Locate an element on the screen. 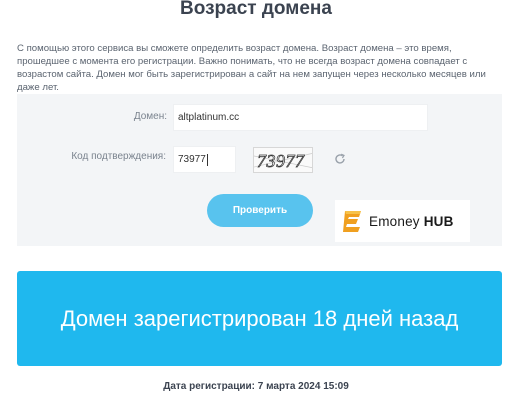 The height and width of the screenshot is (395, 512). captcha-image: 73977 is located at coordinates (283, 160).